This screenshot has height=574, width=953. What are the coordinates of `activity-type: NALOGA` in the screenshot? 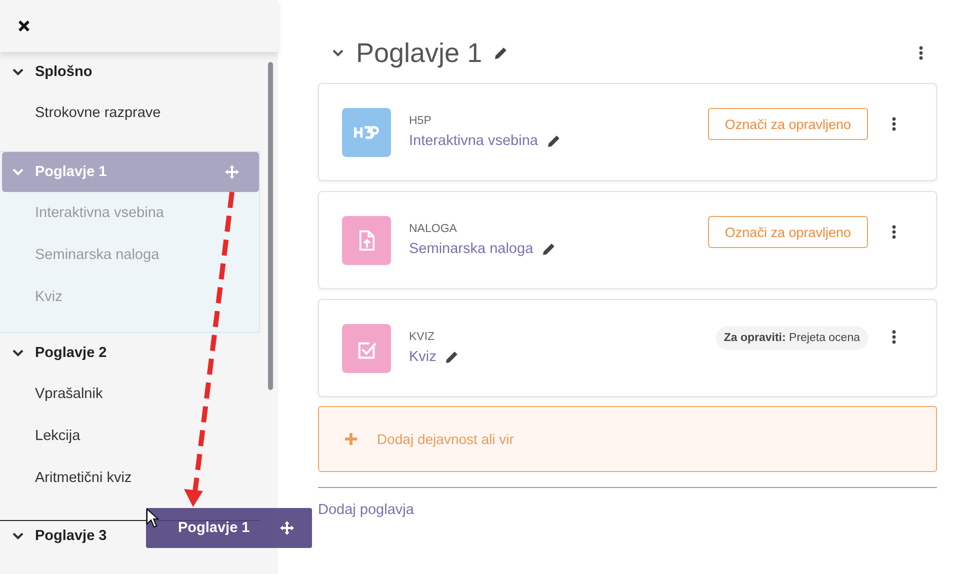 It's located at (433, 229).